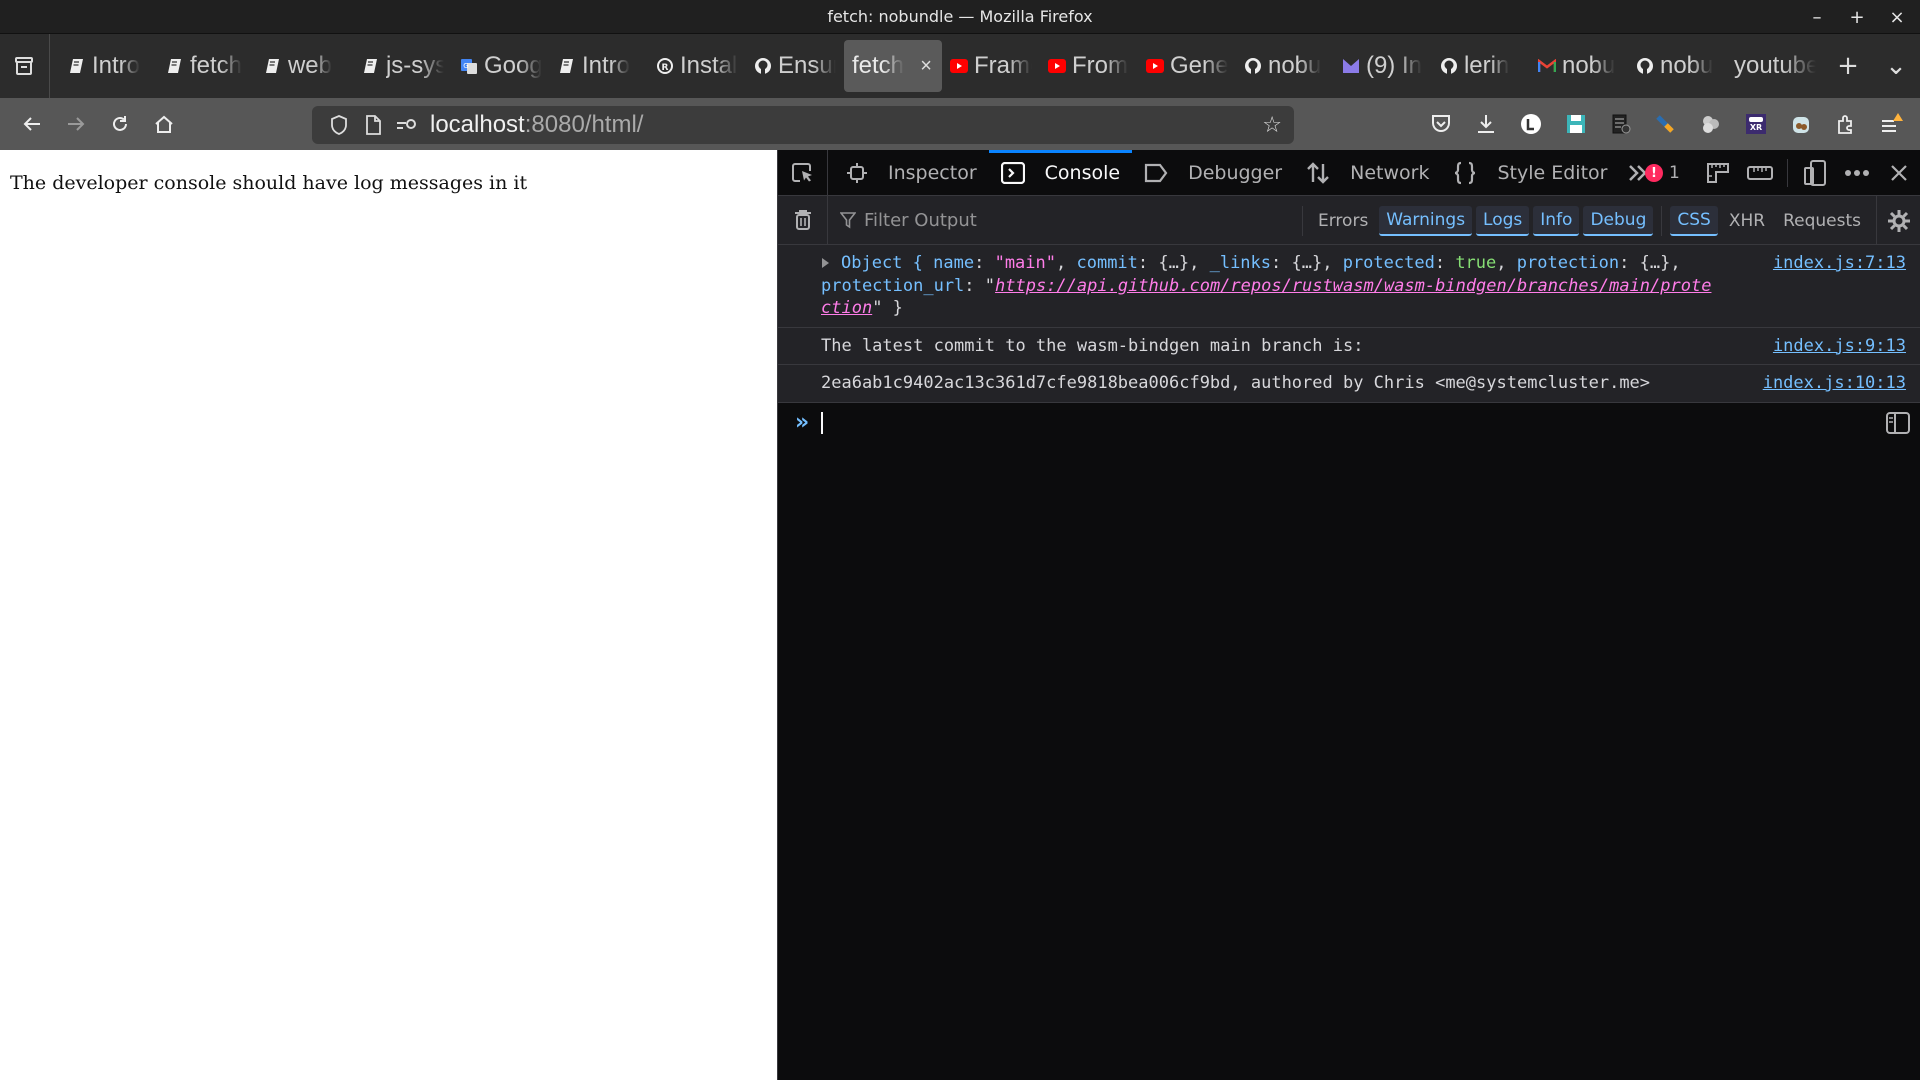 Image resolution: width=1920 pixels, height=1080 pixels. What do you see at coordinates (1845, 124) in the screenshot?
I see `extensions-puzzle-icon` at bounding box center [1845, 124].